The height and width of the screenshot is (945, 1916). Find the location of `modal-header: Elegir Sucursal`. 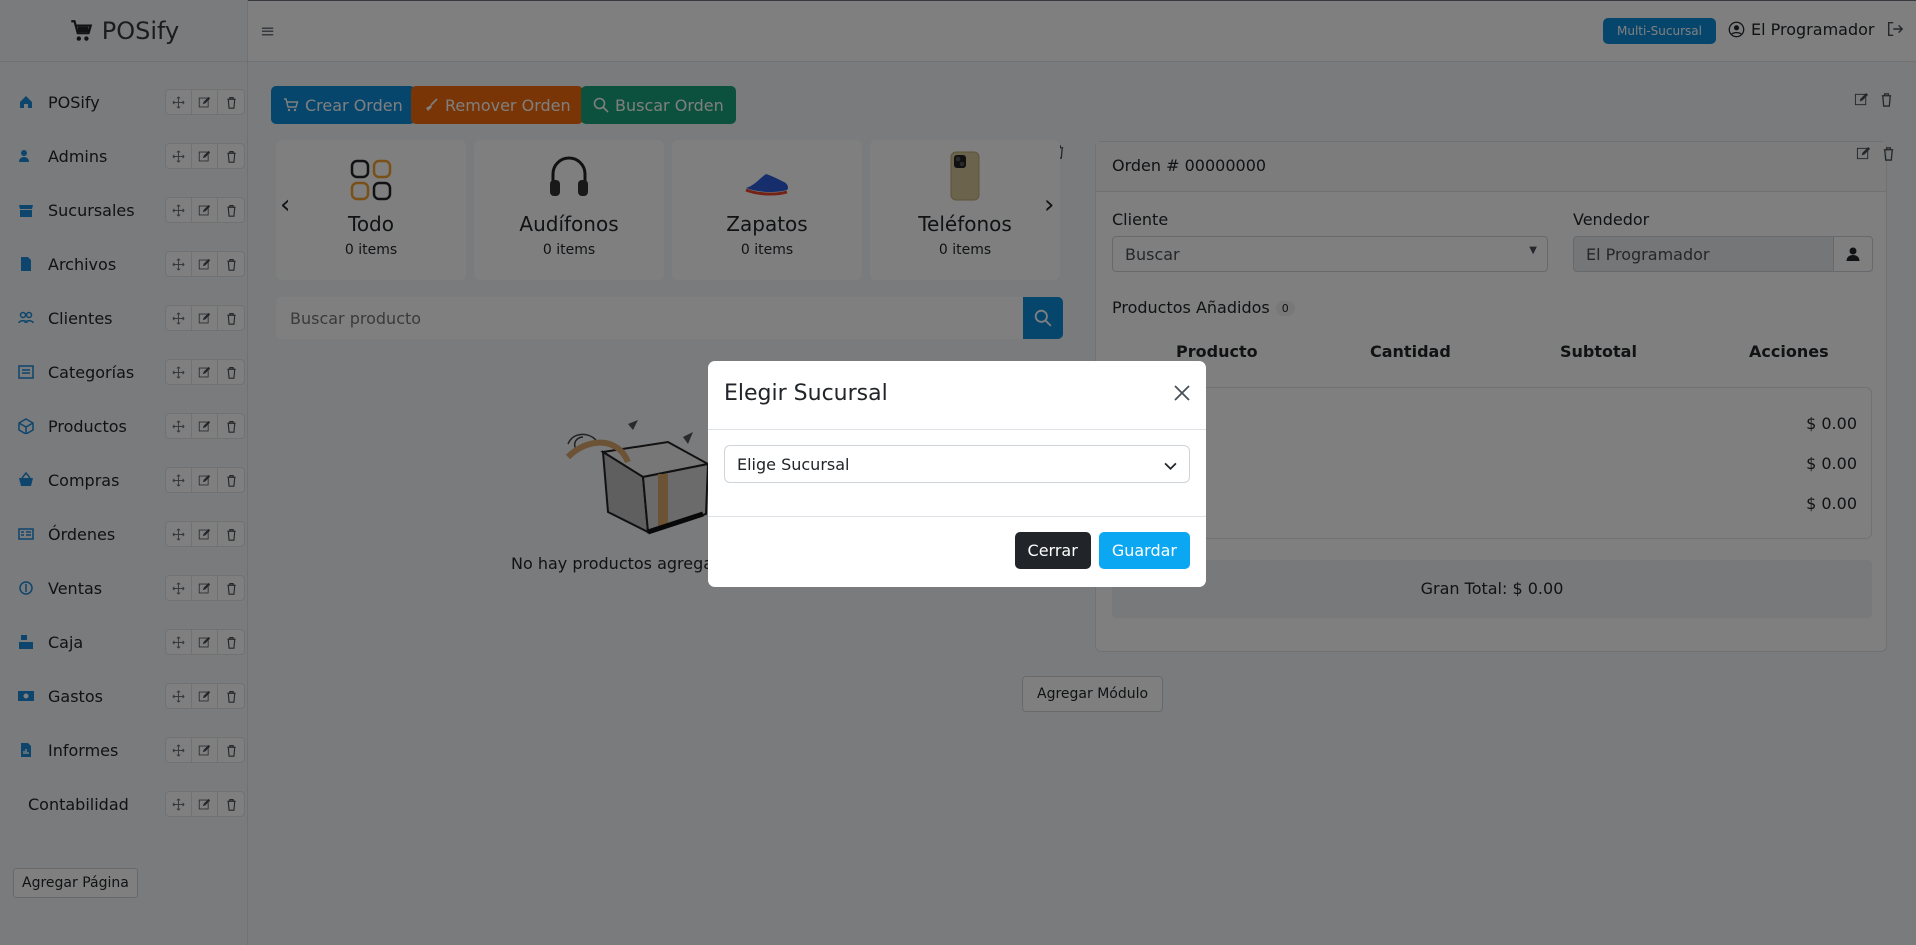

modal-header: Elegir Sucursal is located at coordinates (957, 395).